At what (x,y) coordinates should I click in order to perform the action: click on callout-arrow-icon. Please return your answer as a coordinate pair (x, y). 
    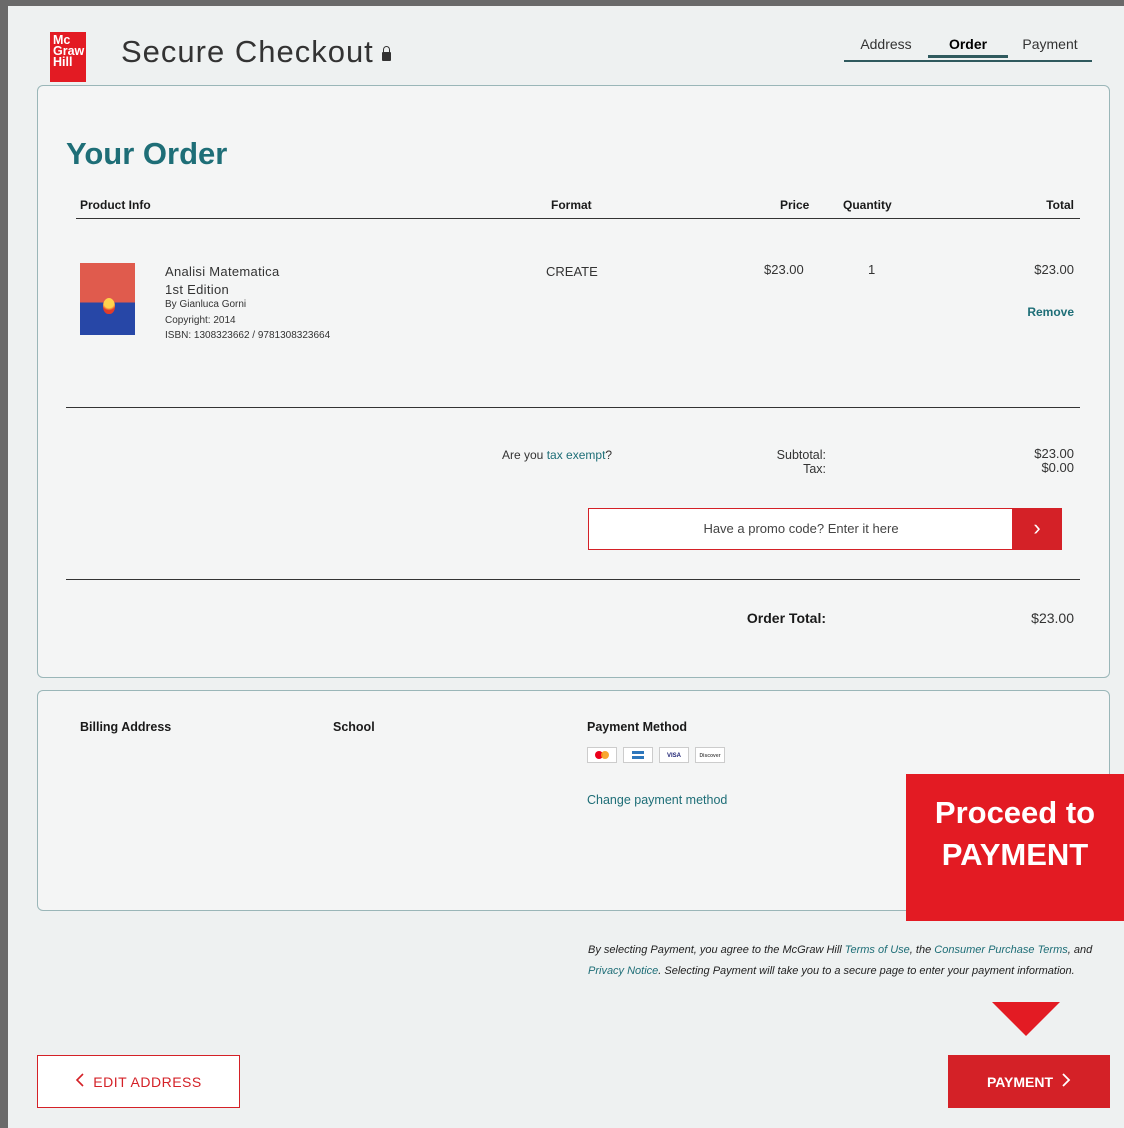
    Looking at the image, I should click on (1026, 1019).